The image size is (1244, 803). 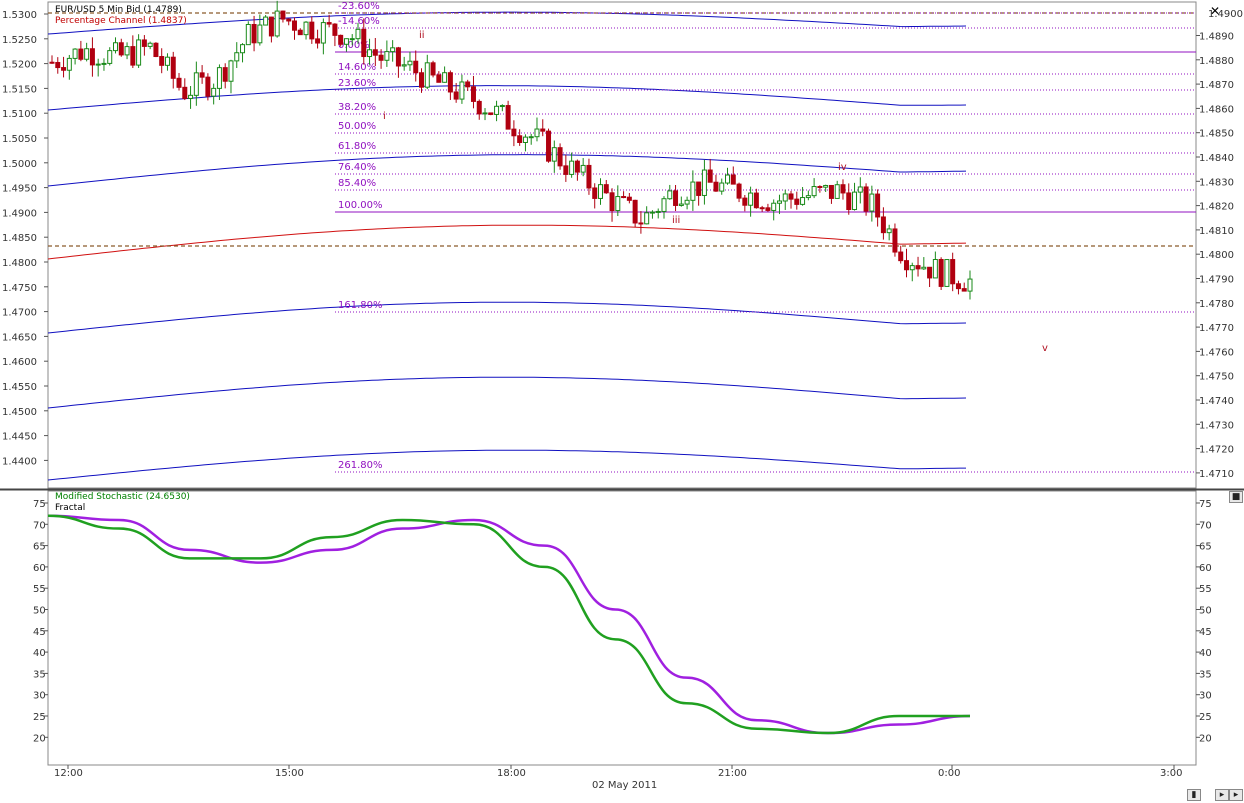 I want to click on time-label: 21:00, so click(x=732, y=773).